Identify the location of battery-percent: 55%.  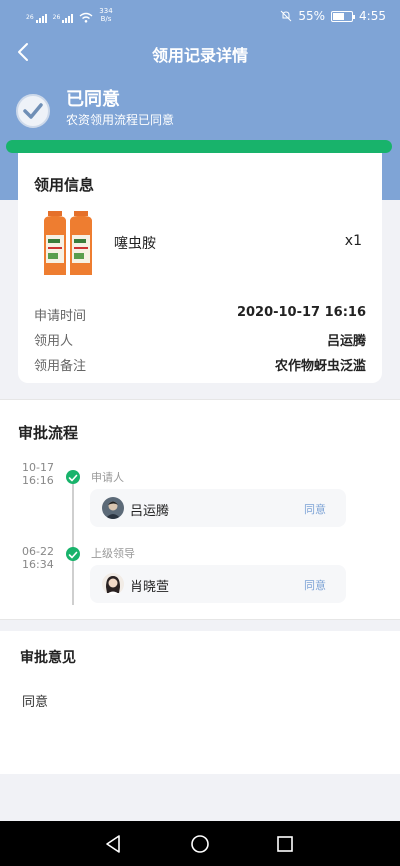
(312, 16).